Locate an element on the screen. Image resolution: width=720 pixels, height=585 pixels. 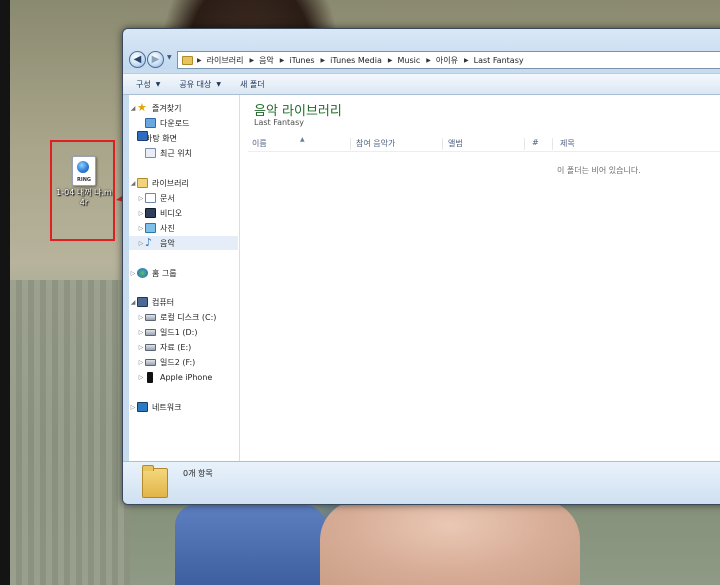
breadcrumb-item: 아이유 ▶ is located at coordinates (455, 60).